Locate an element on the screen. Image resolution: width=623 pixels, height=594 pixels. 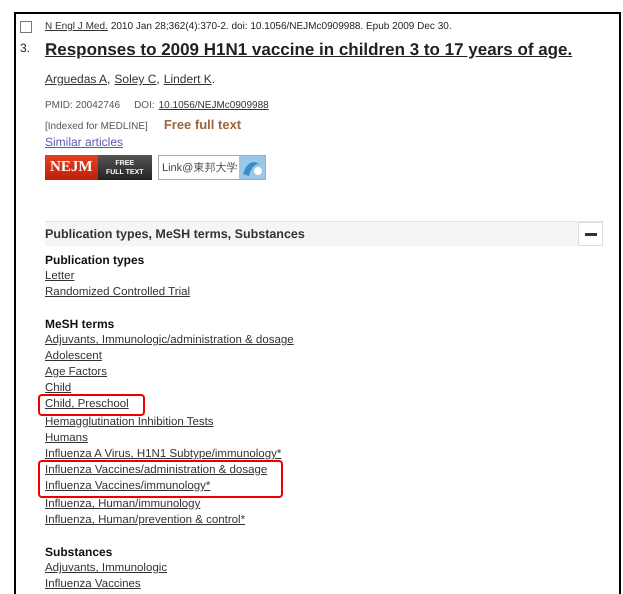
result-number: 3. is located at coordinates (25, 48).